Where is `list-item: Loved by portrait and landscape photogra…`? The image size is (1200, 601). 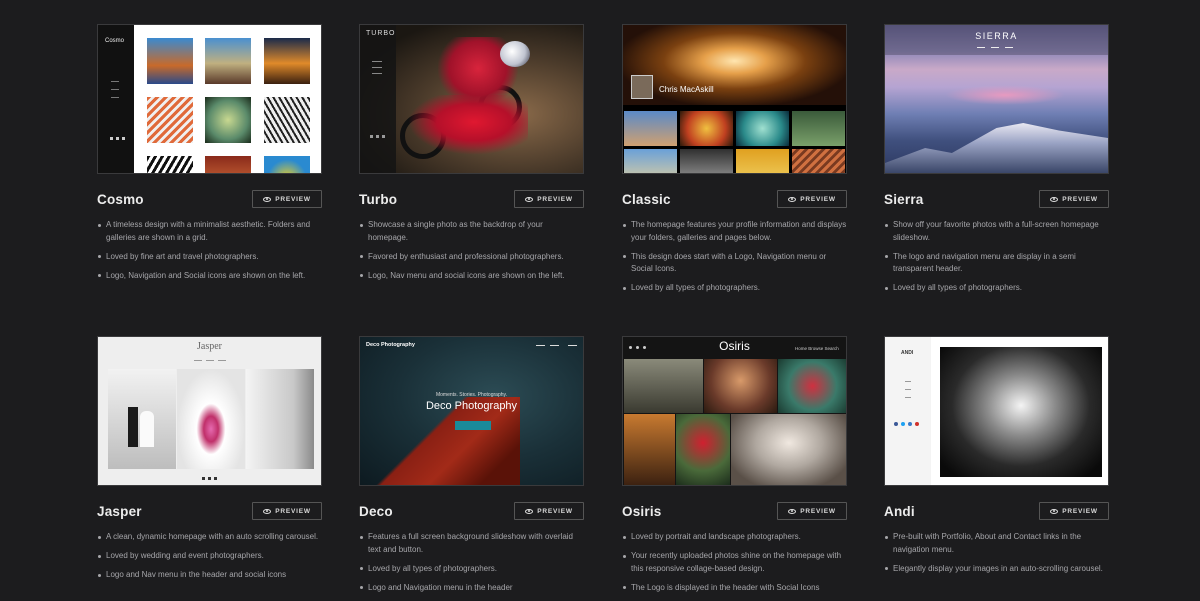 list-item: Loved by portrait and landscape photogra… is located at coordinates (734, 537).